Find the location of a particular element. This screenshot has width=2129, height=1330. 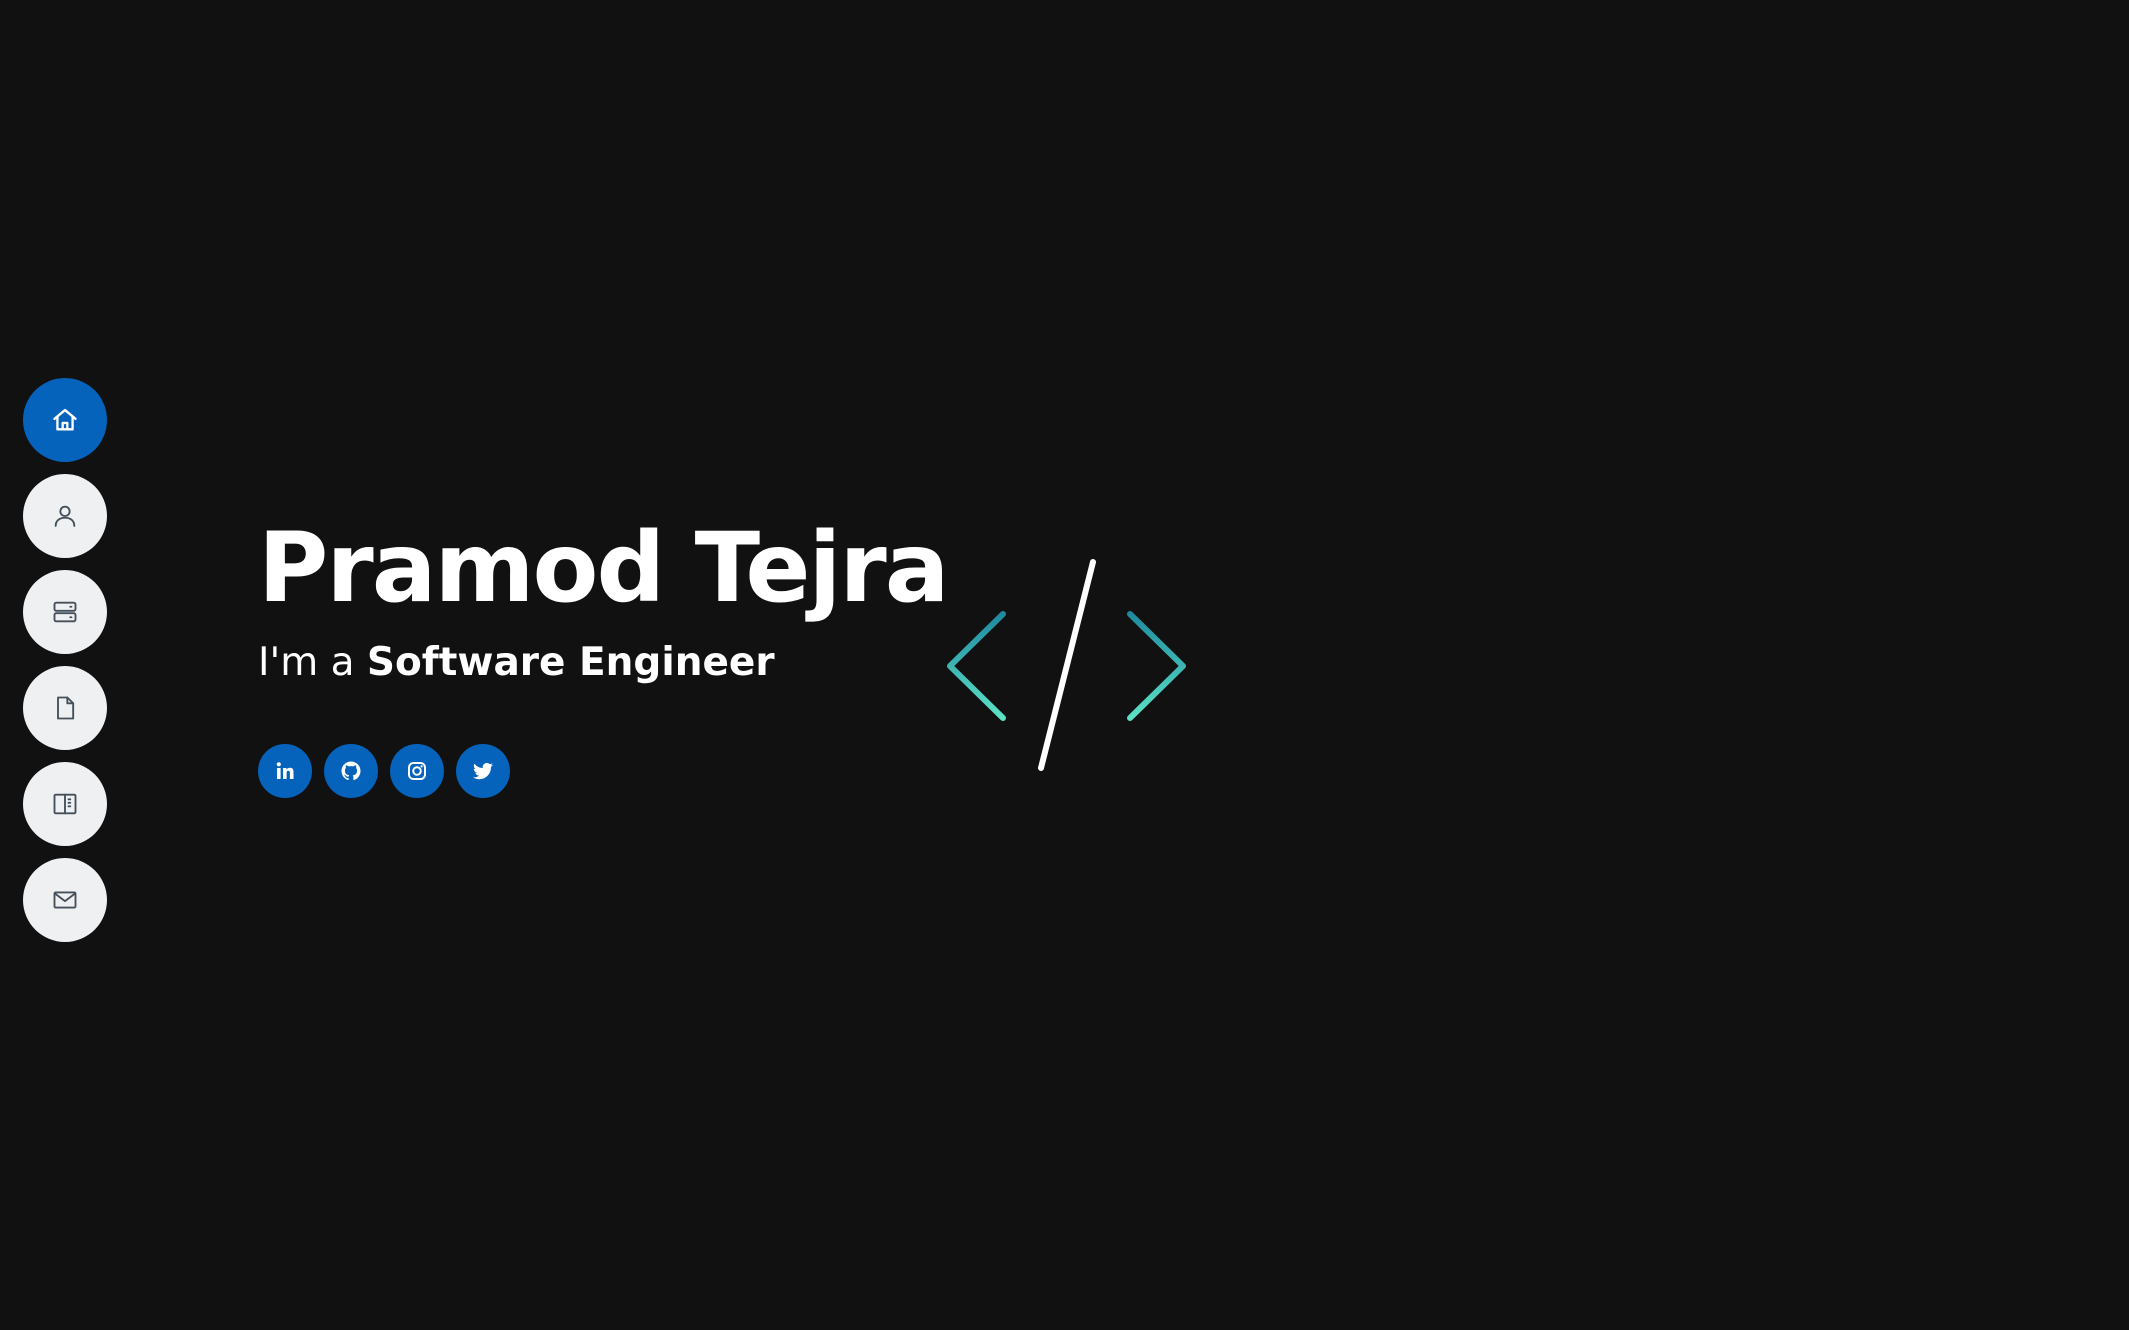

twitter-icon is located at coordinates (483, 771).